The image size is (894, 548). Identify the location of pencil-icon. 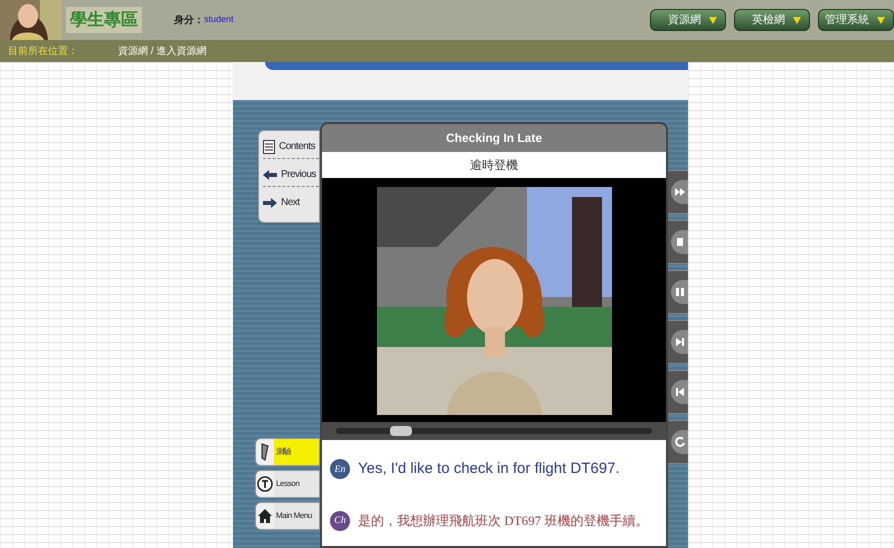
(265, 452).